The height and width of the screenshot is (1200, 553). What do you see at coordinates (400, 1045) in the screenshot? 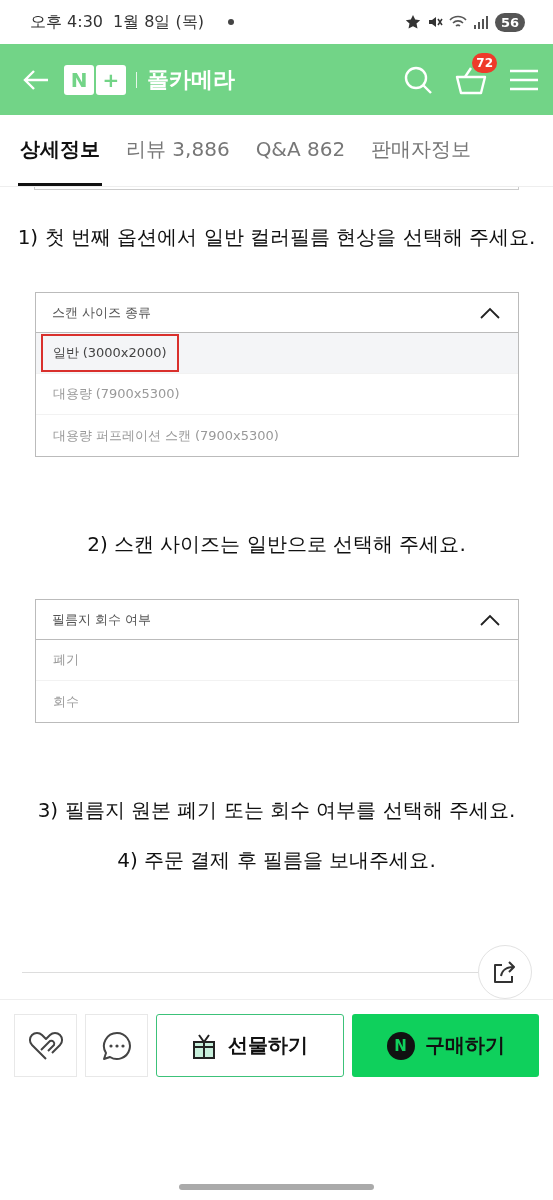
I see `naver-badge: N` at bounding box center [400, 1045].